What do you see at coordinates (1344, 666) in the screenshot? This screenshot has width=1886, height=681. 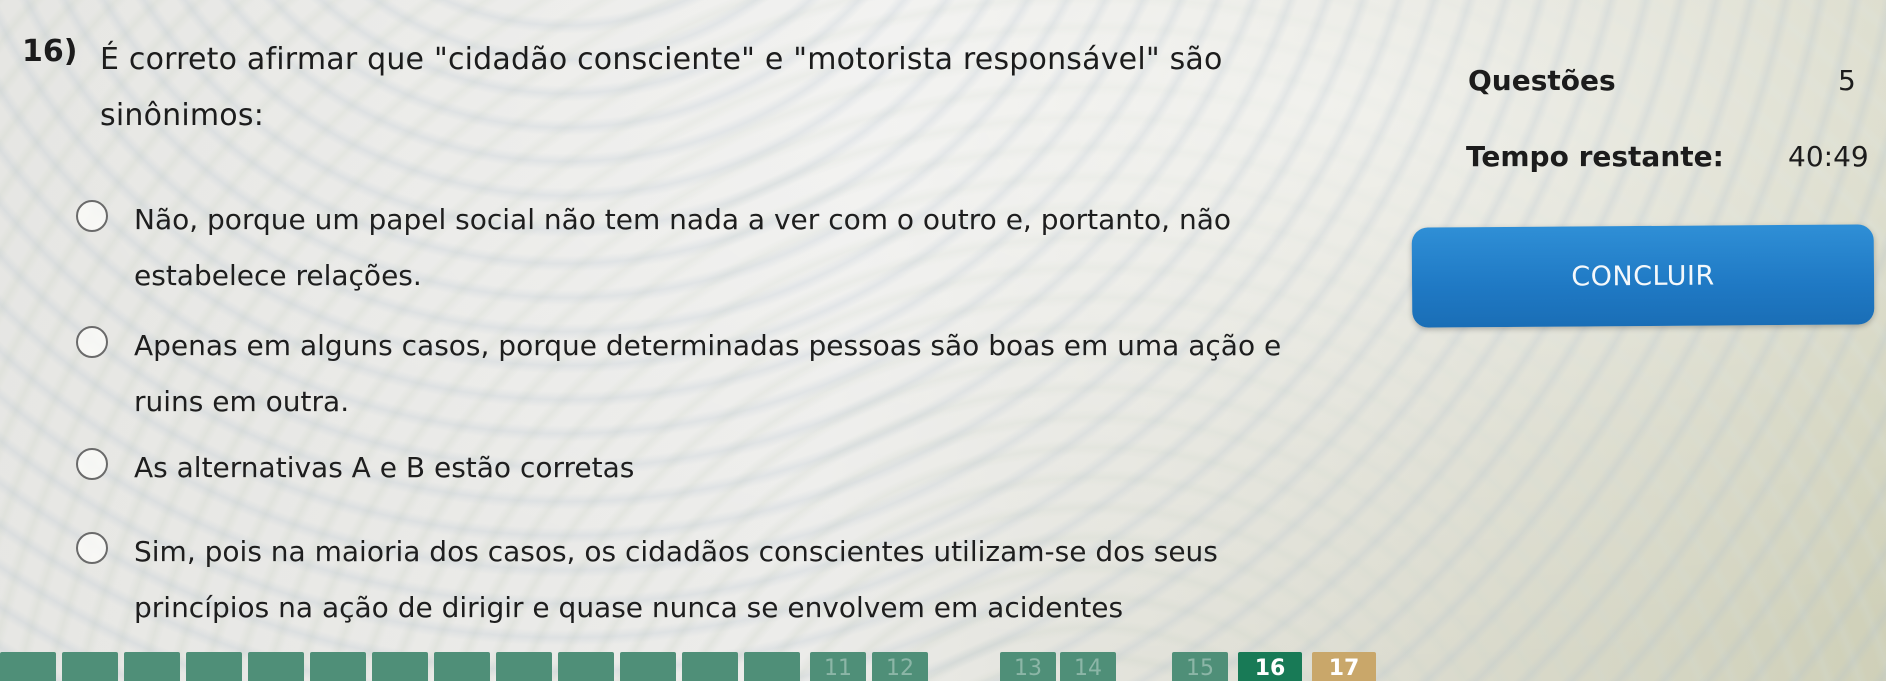 I see `pager-item-17: 17` at bounding box center [1344, 666].